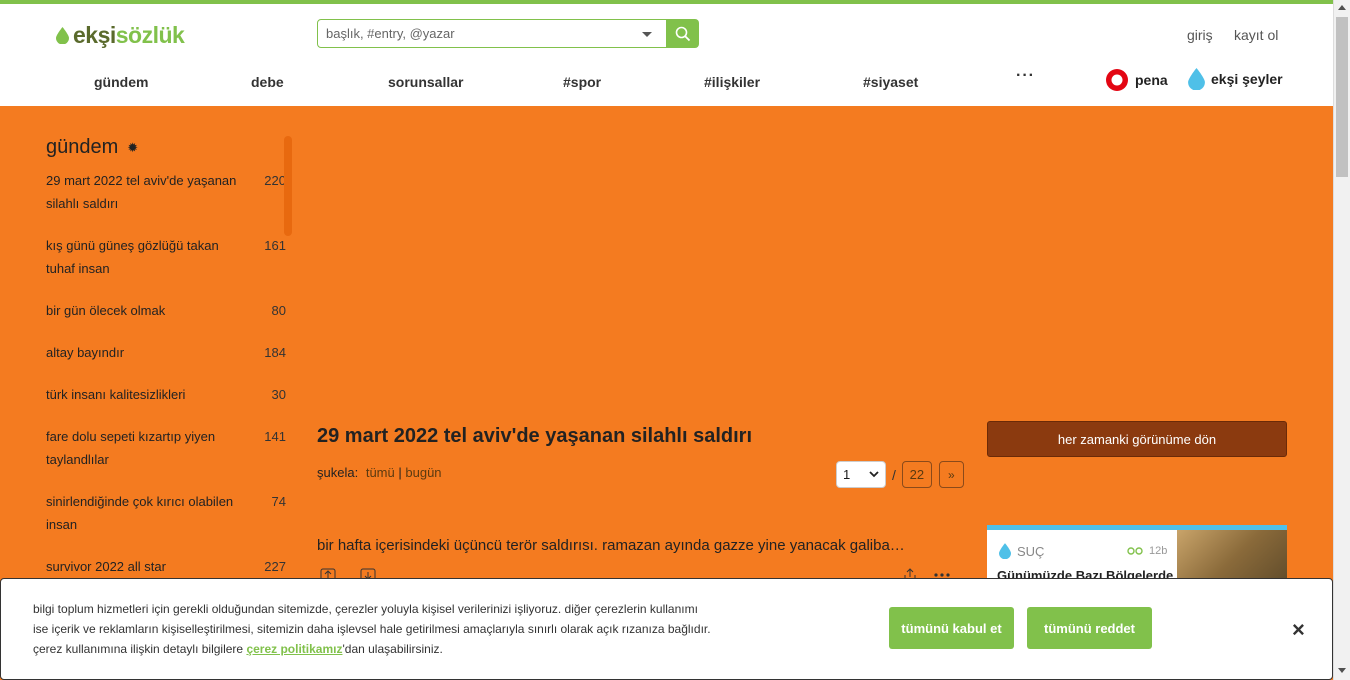  What do you see at coordinates (423, 472) in the screenshot?
I see `sukela-today-link: bugün` at bounding box center [423, 472].